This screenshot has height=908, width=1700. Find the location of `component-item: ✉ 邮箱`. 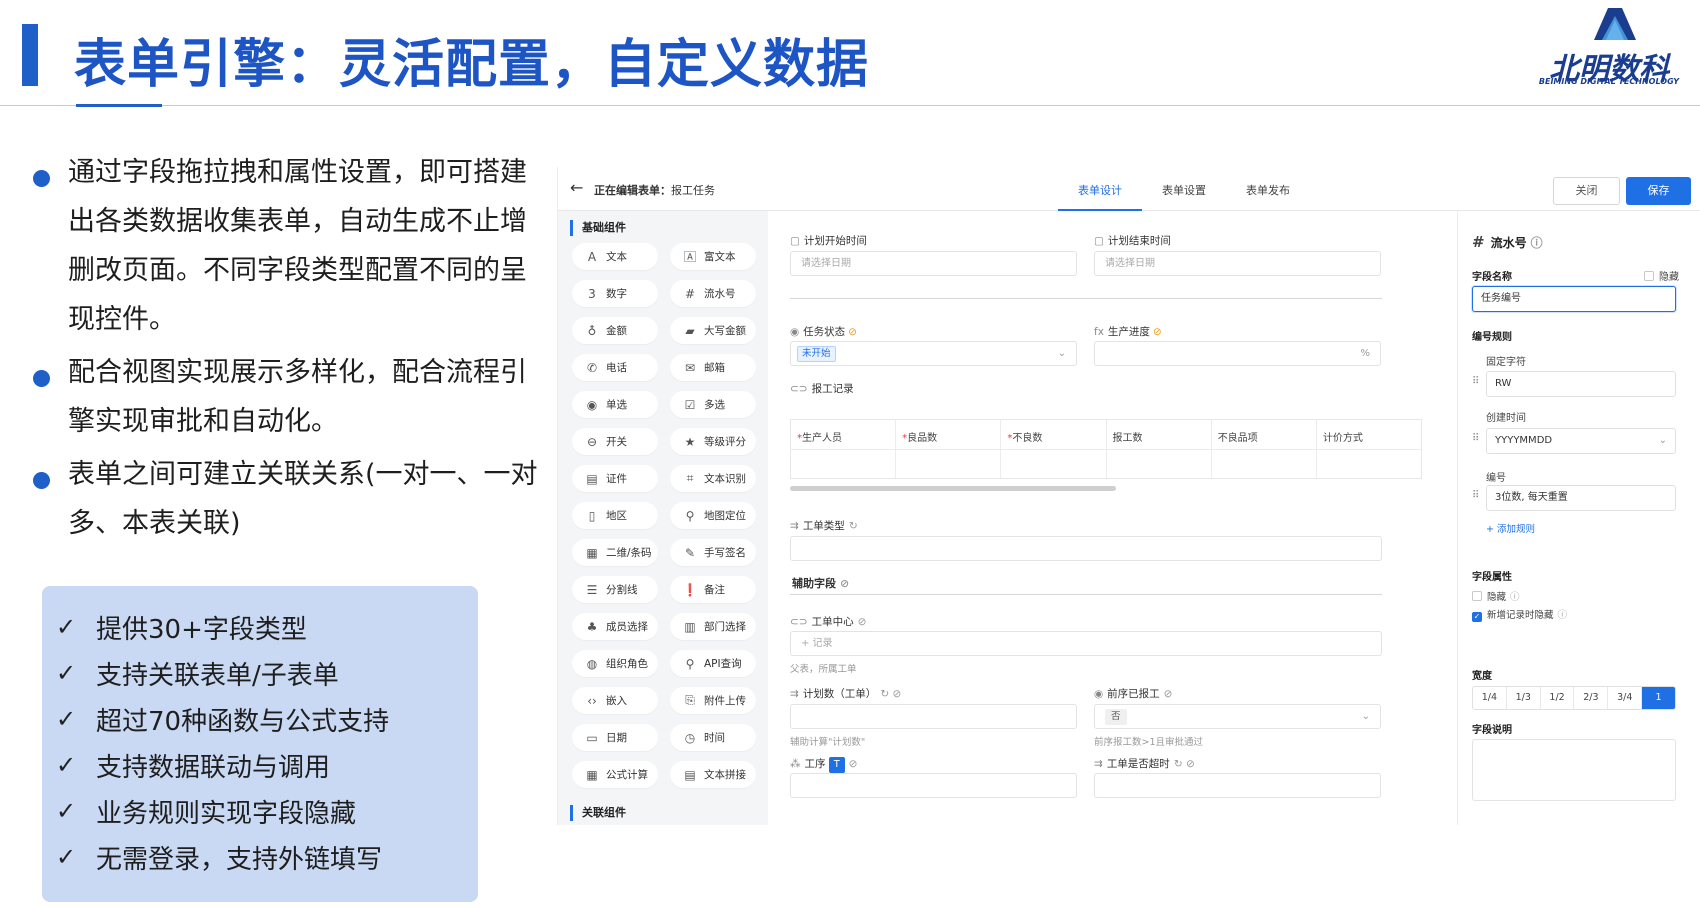

component-item: ✉ 邮箱 is located at coordinates (713, 367).